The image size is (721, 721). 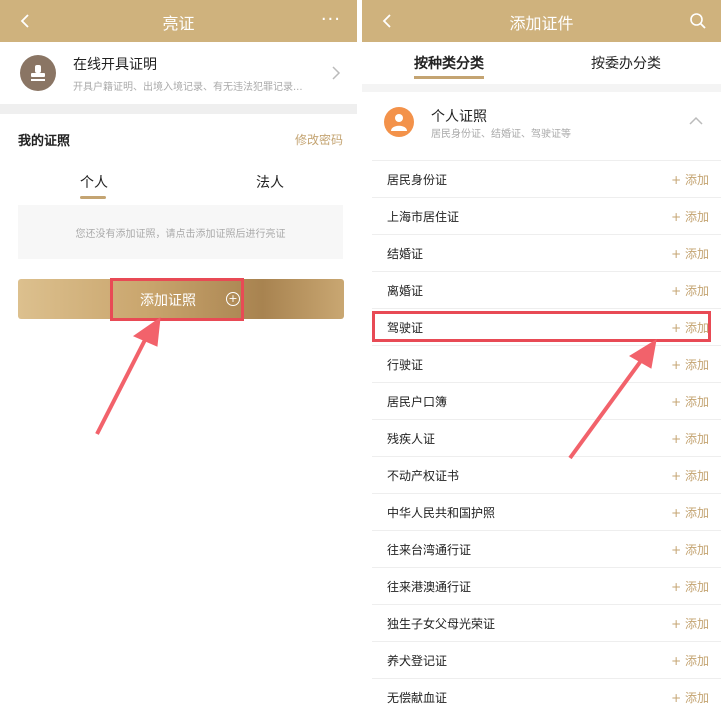 What do you see at coordinates (546, 289) in the screenshot?
I see `list-item: 离婚证 + 添加` at bounding box center [546, 289].